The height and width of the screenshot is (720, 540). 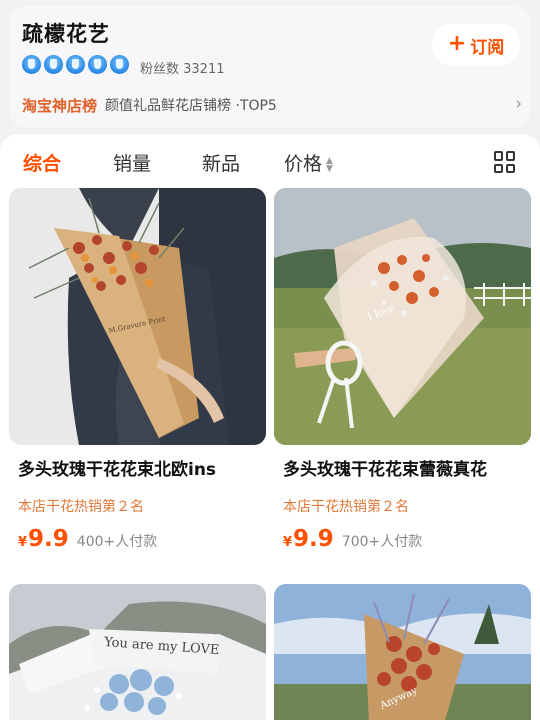 I want to click on sort-arrows-icon: ▲ ▼, so click(x=329, y=164).